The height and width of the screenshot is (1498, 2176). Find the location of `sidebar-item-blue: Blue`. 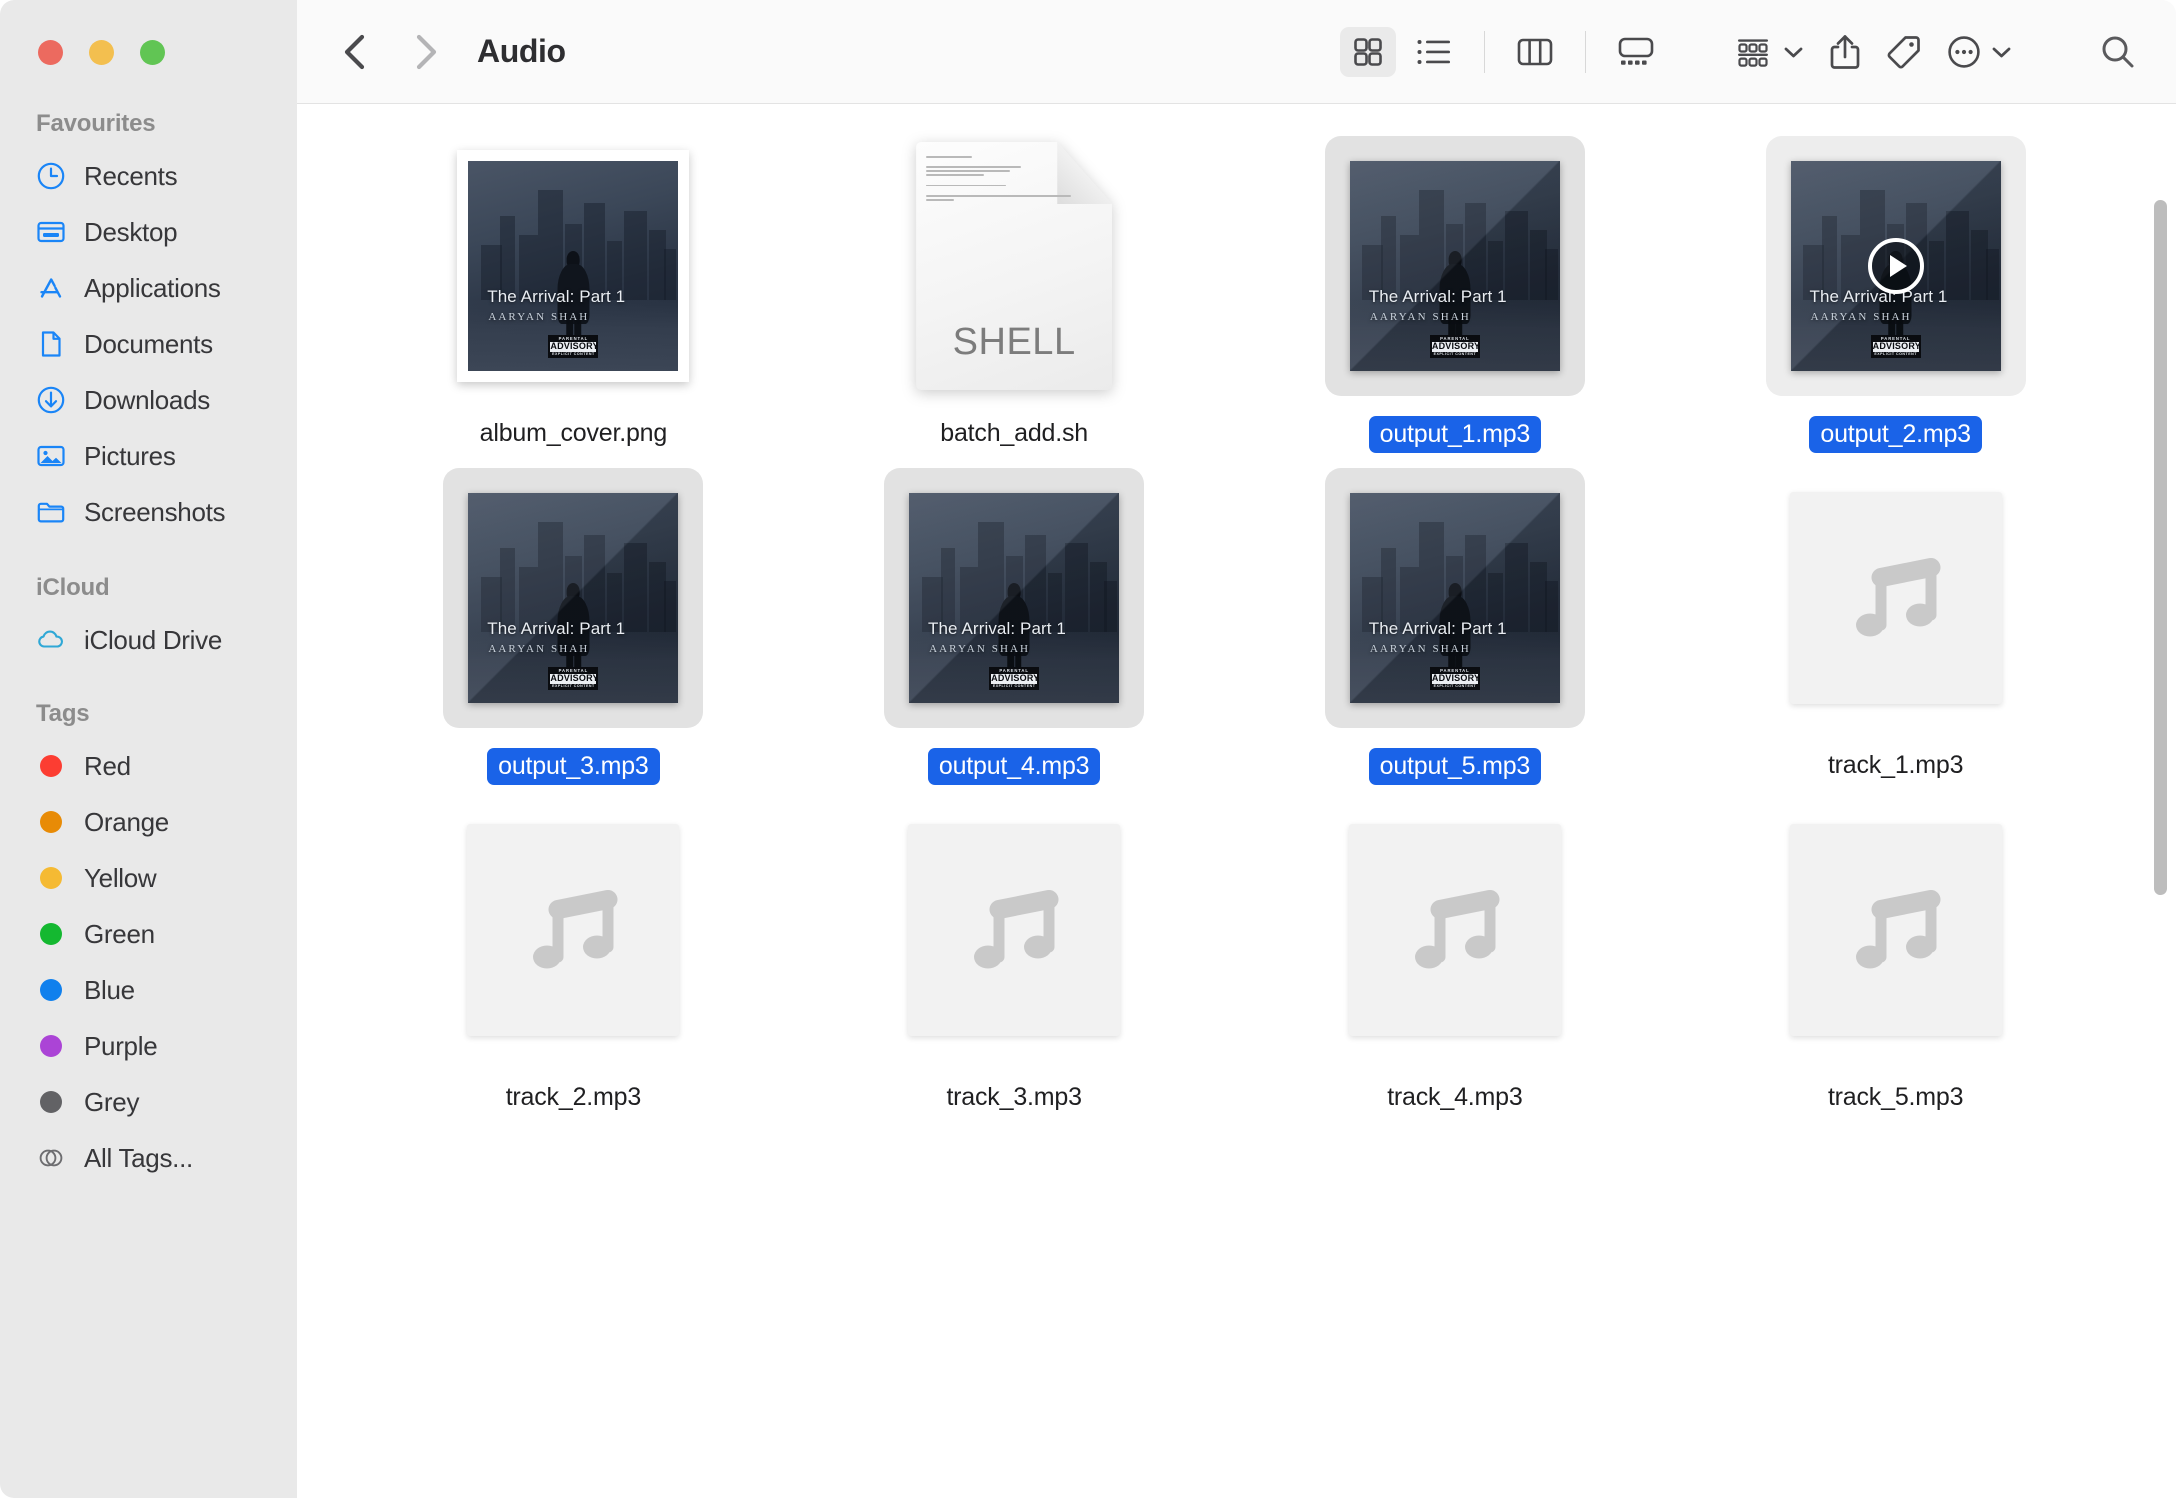

sidebar-item-blue: Blue is located at coordinates (148, 990).